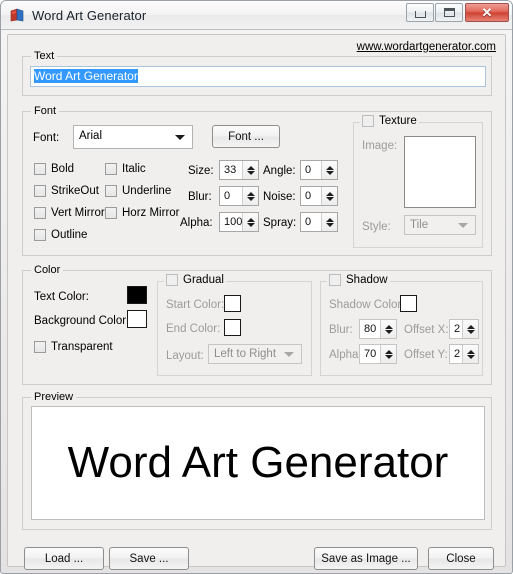  I want to click on layout-label: Layout:, so click(185, 356).